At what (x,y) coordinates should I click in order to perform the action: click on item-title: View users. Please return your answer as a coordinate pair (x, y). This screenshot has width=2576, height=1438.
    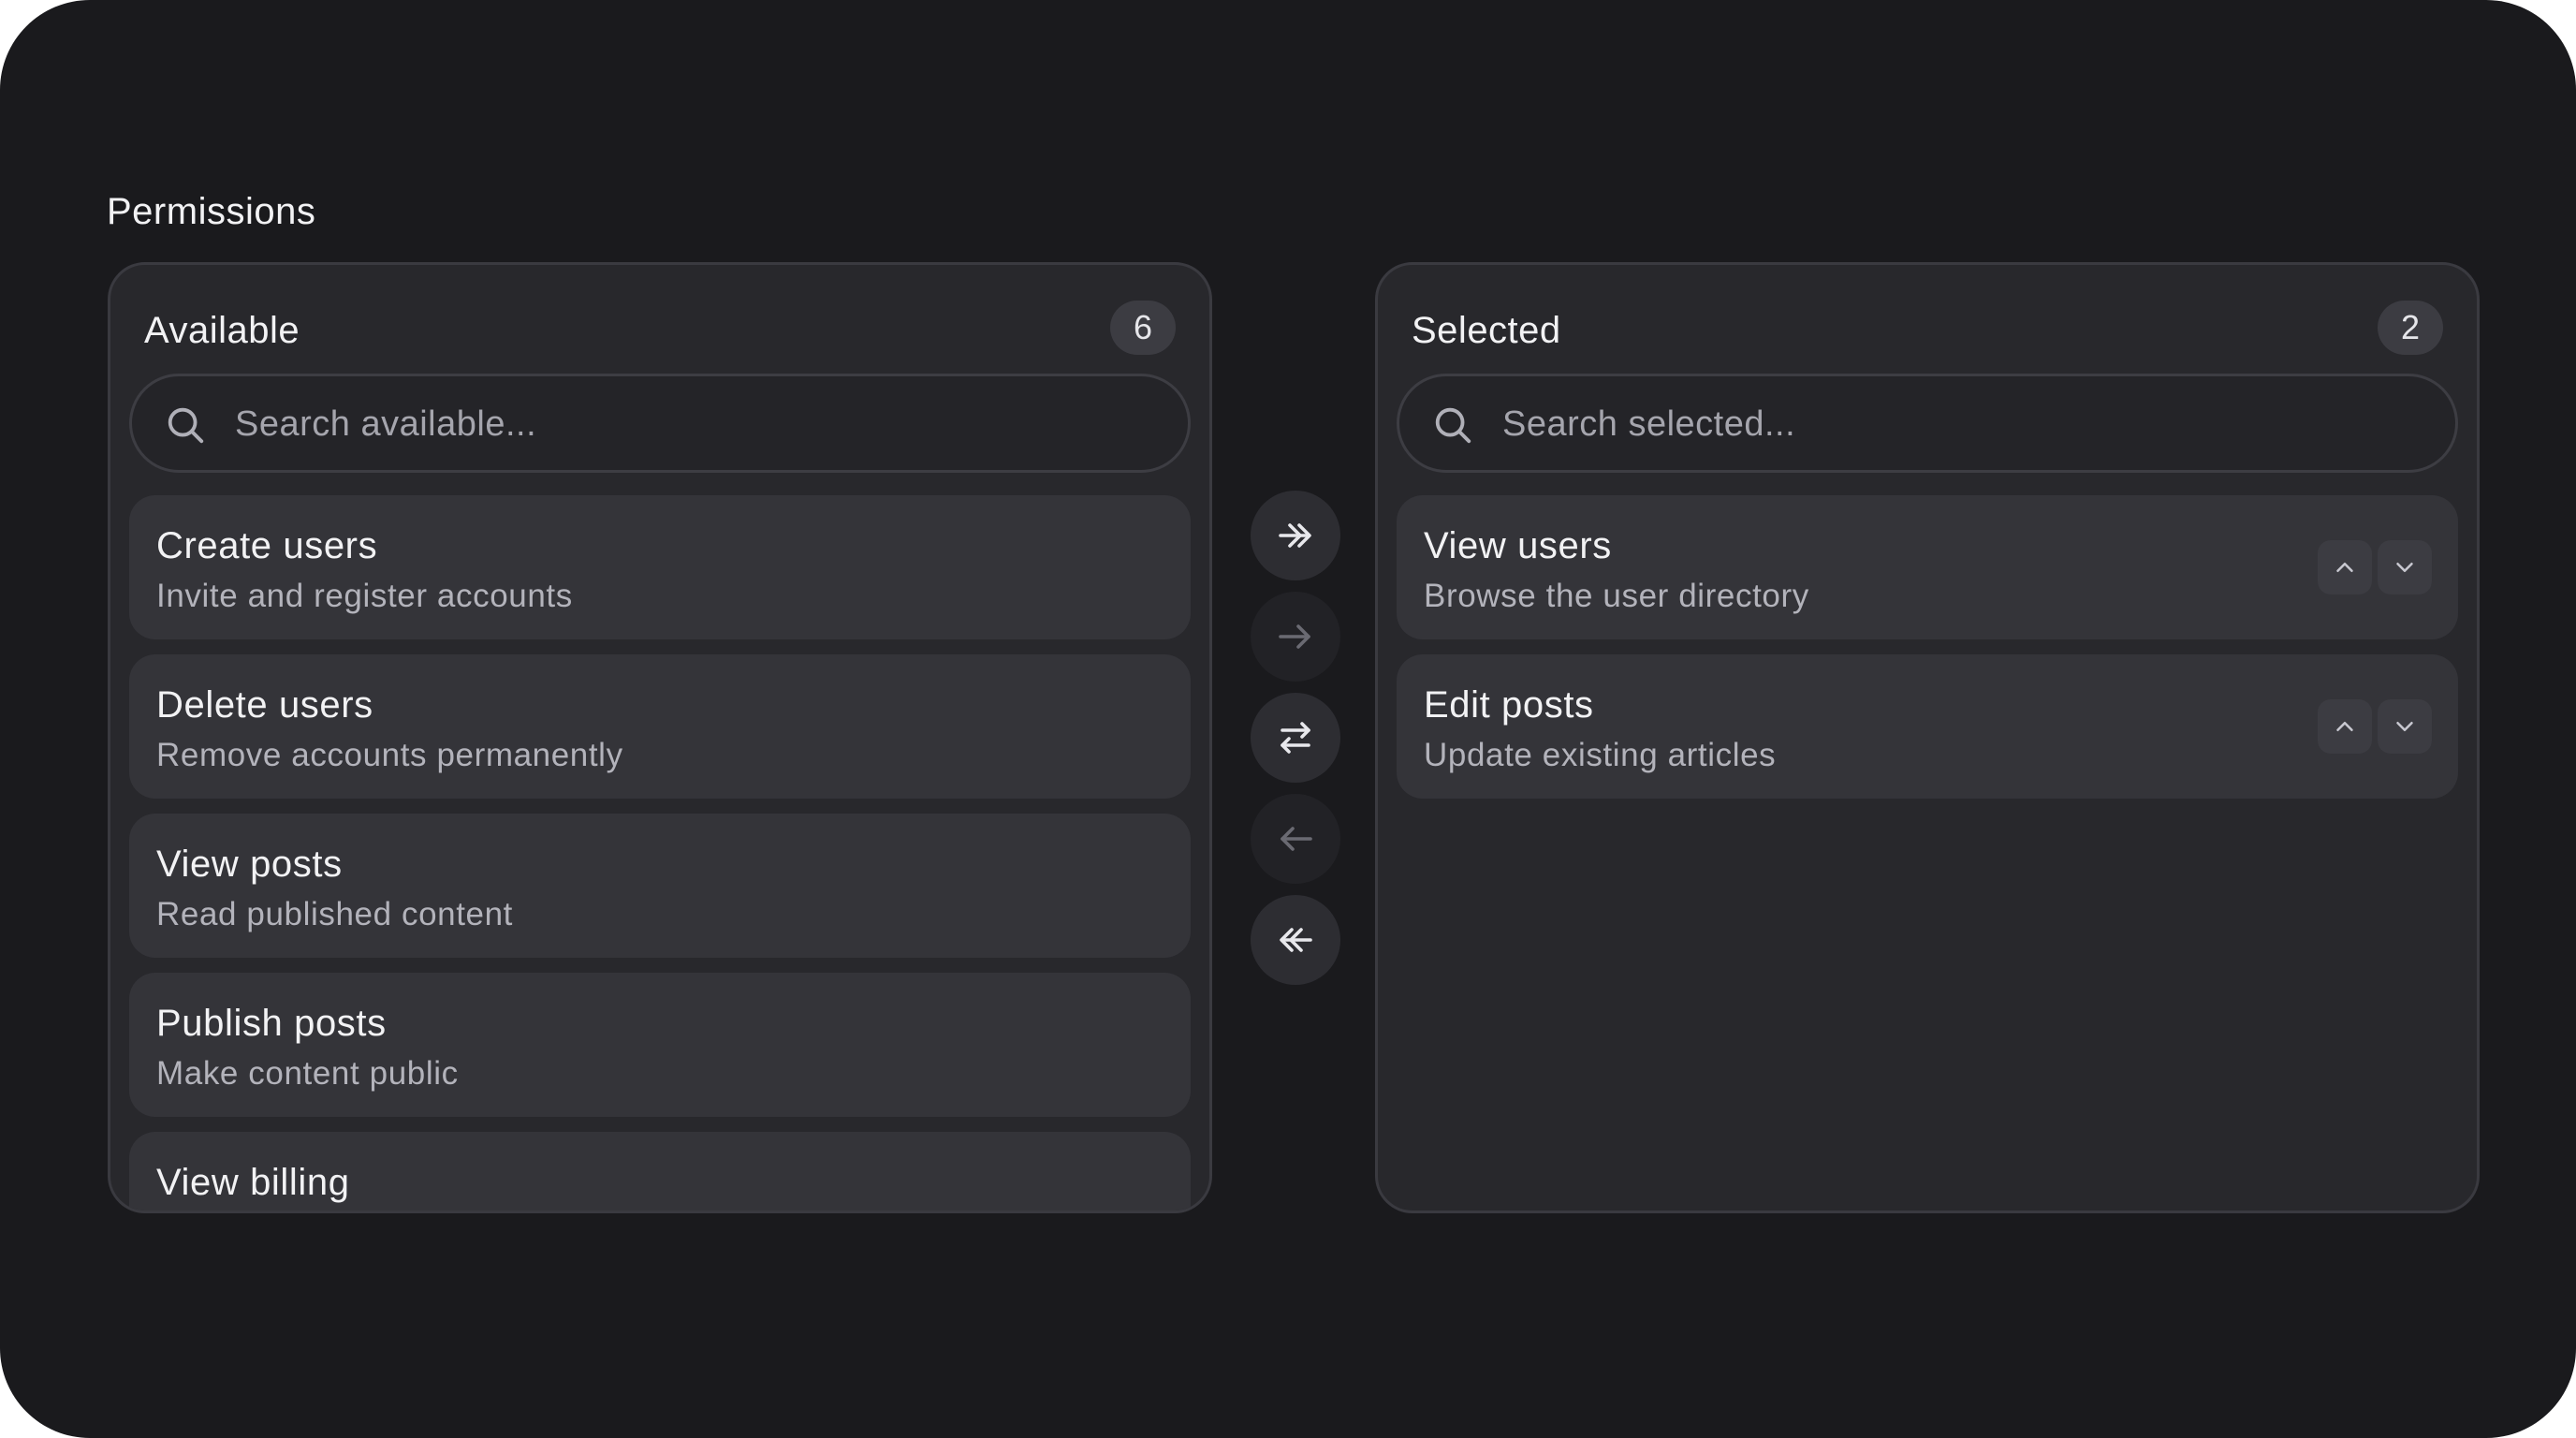
    Looking at the image, I should click on (1518, 545).